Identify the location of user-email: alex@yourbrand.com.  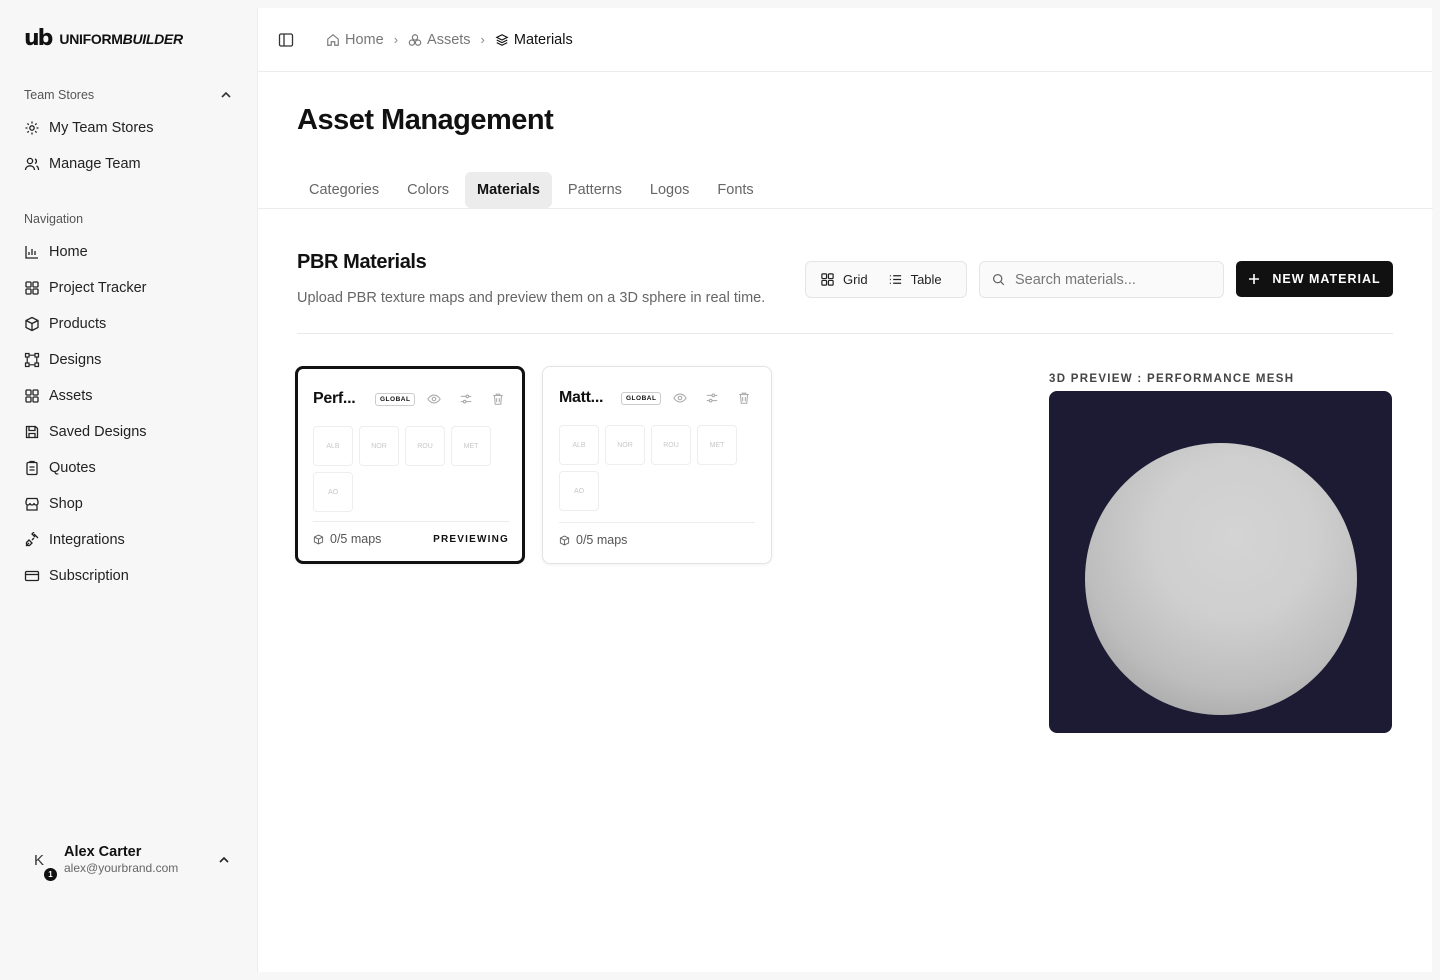
(121, 868).